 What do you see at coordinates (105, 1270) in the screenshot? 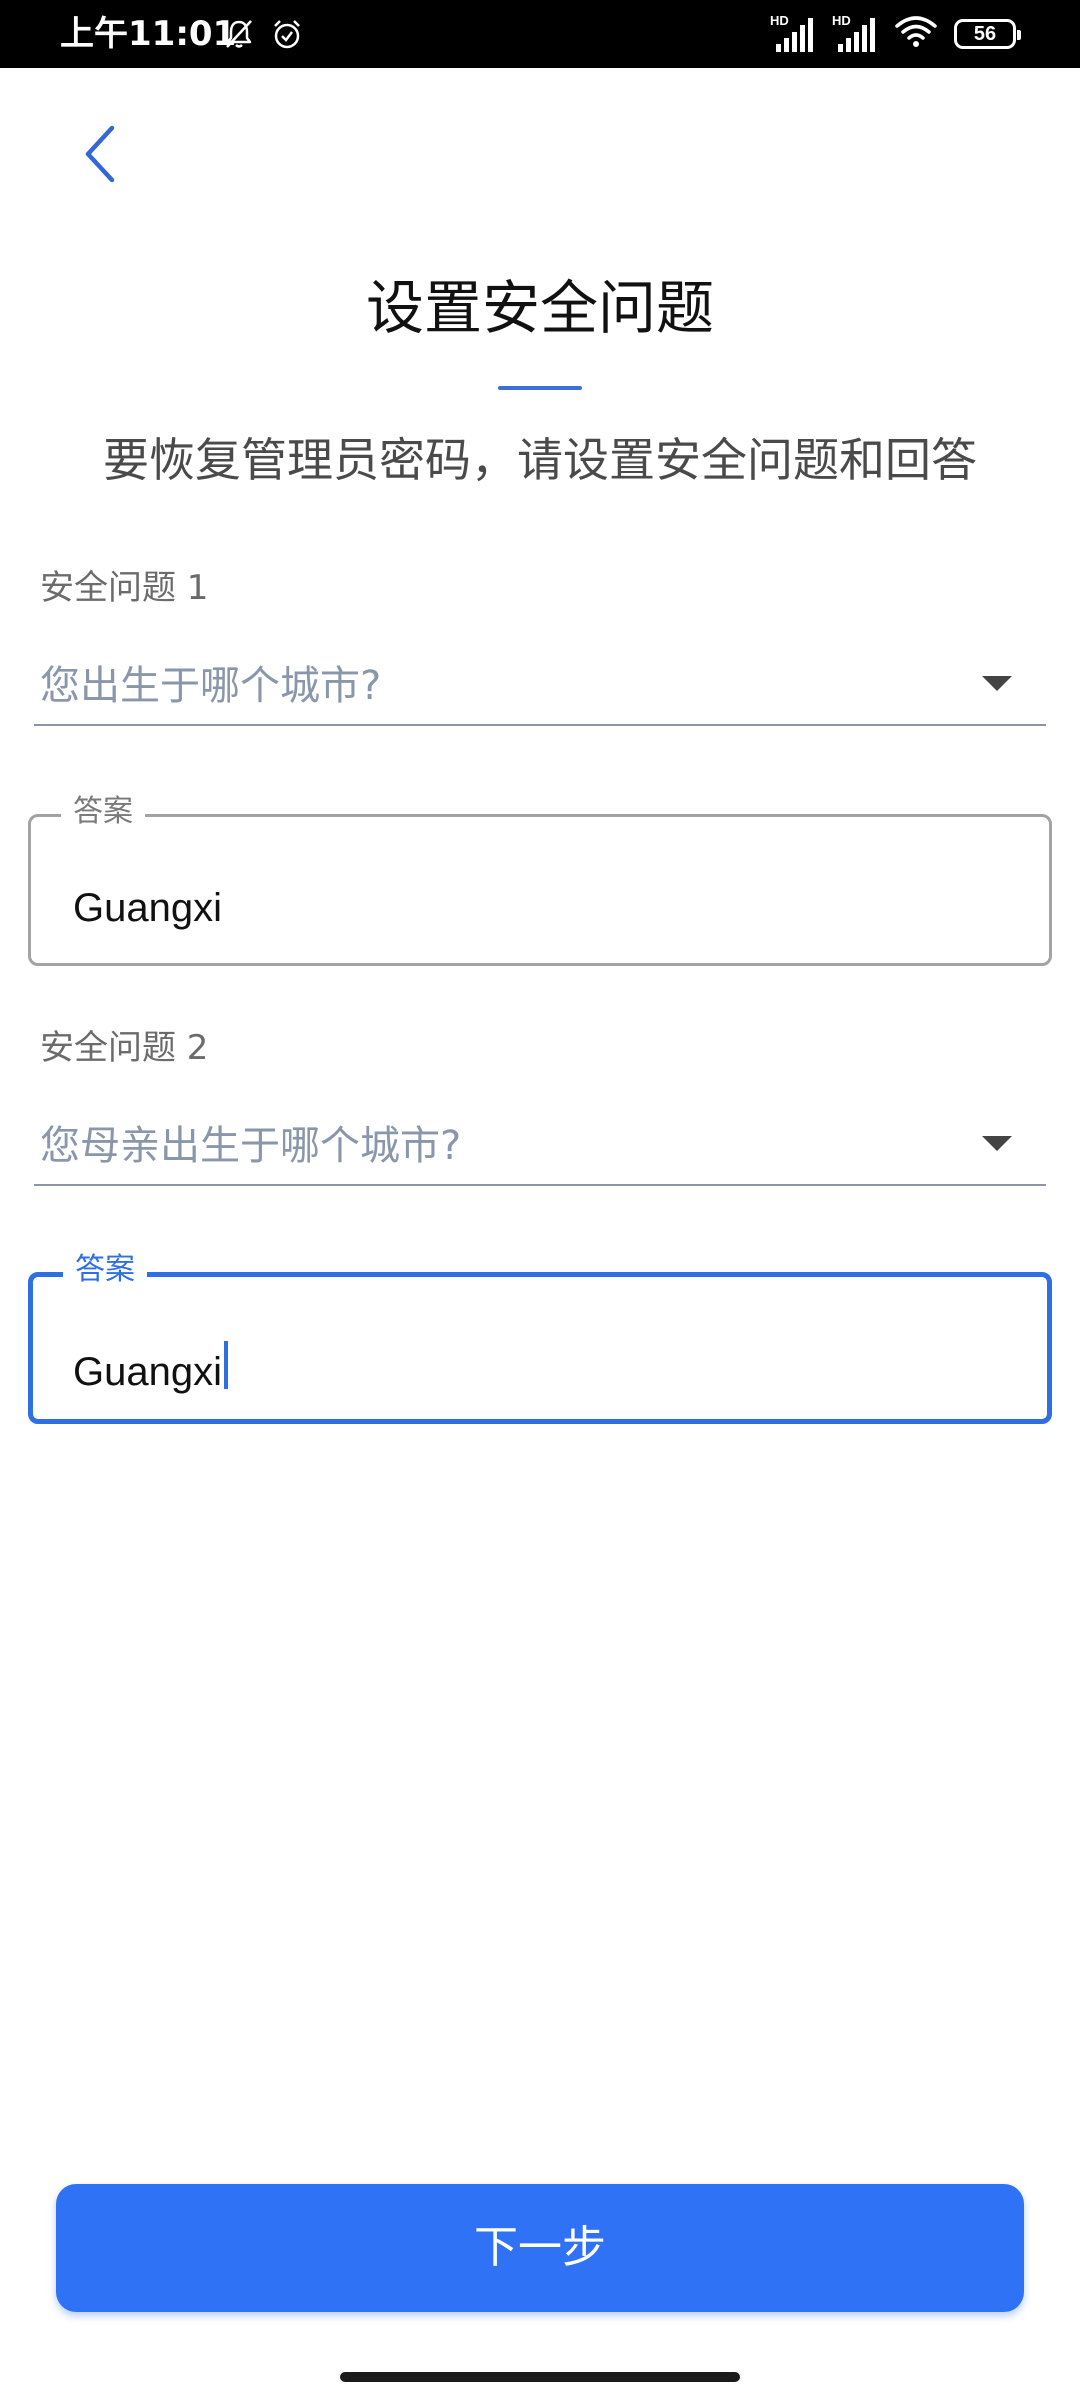
I see `answer2-label: 答案` at bounding box center [105, 1270].